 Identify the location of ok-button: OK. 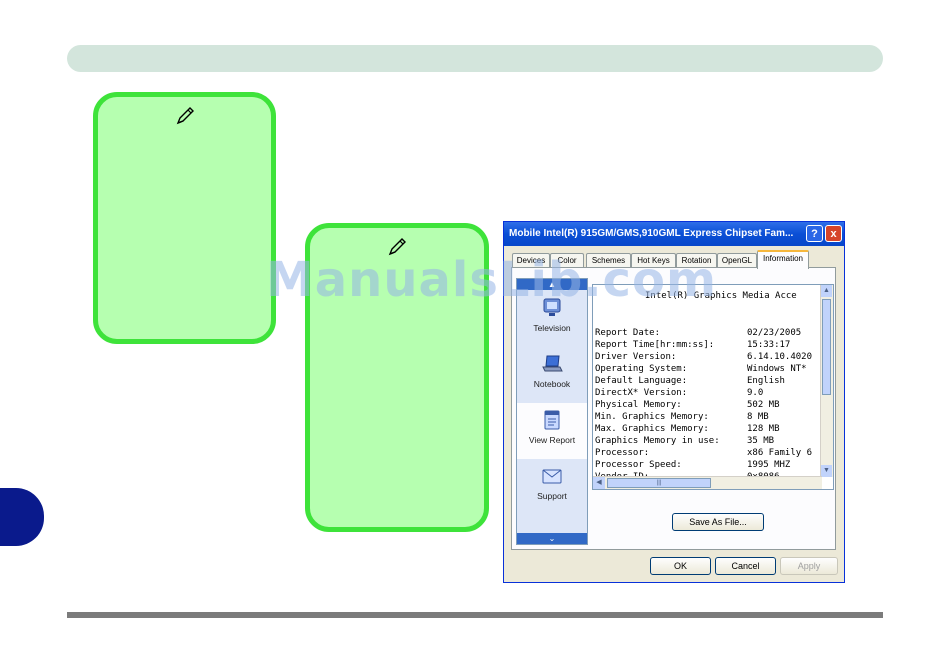
(680, 566).